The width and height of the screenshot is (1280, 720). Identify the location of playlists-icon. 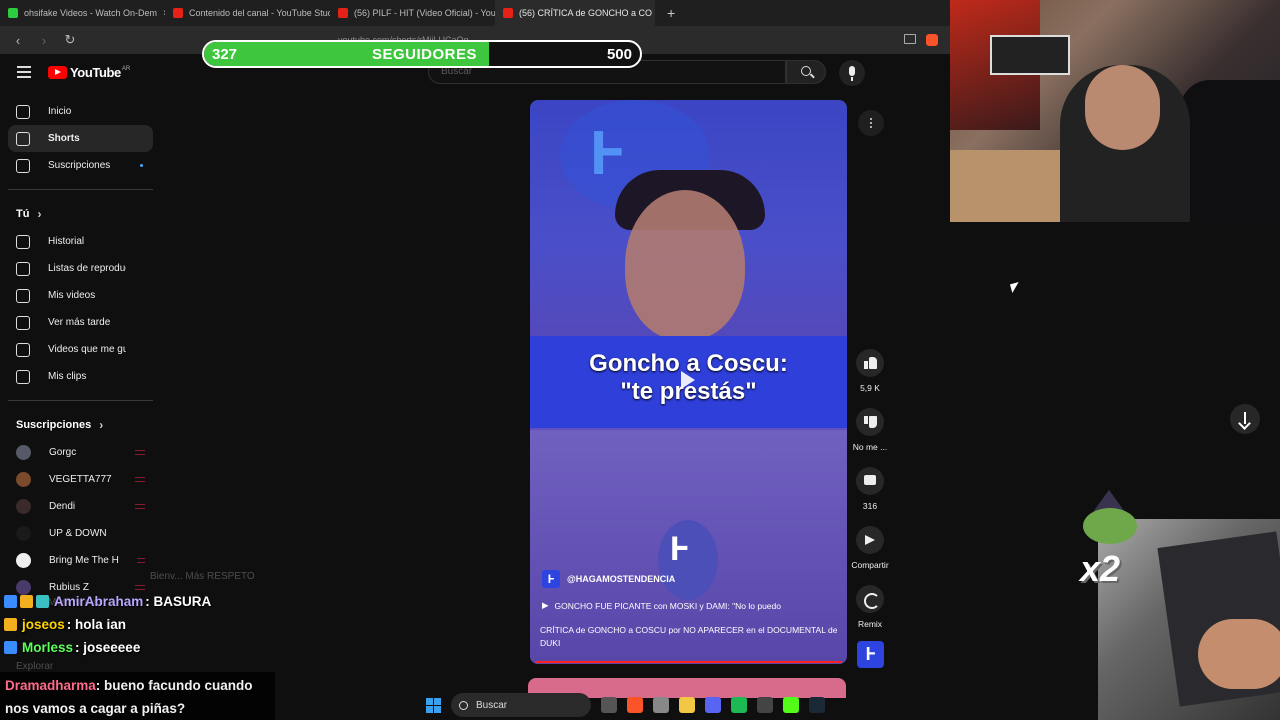
(23, 268).